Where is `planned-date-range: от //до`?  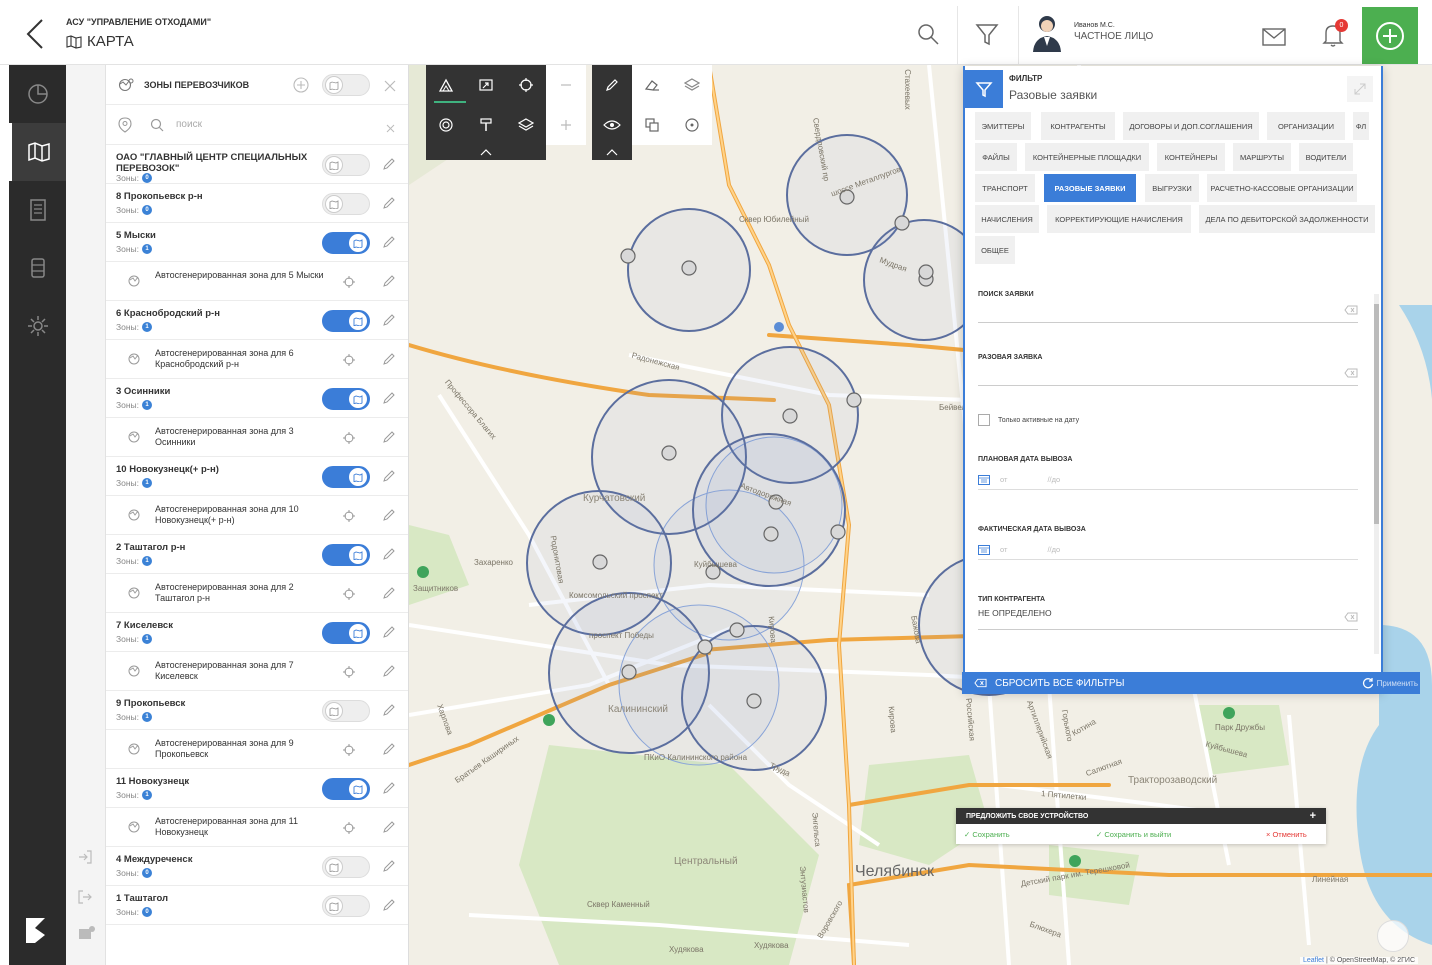 planned-date-range: от //до is located at coordinates (1168, 480).